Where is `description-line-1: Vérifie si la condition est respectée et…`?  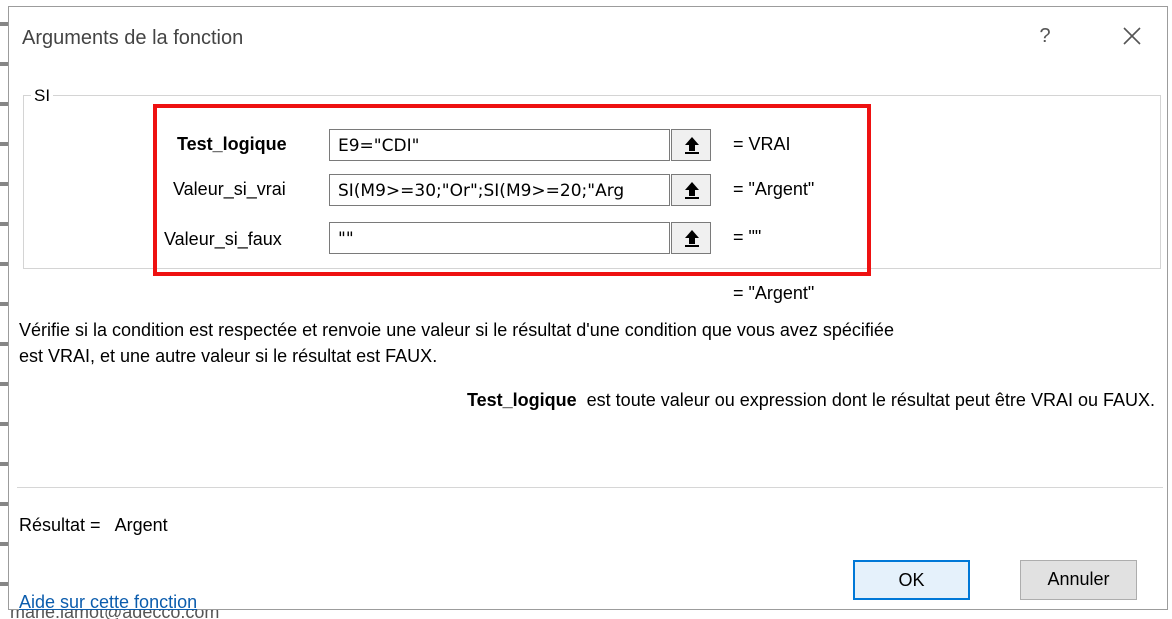
description-line-1: Vérifie si la condition est respectée et… is located at coordinates (456, 330).